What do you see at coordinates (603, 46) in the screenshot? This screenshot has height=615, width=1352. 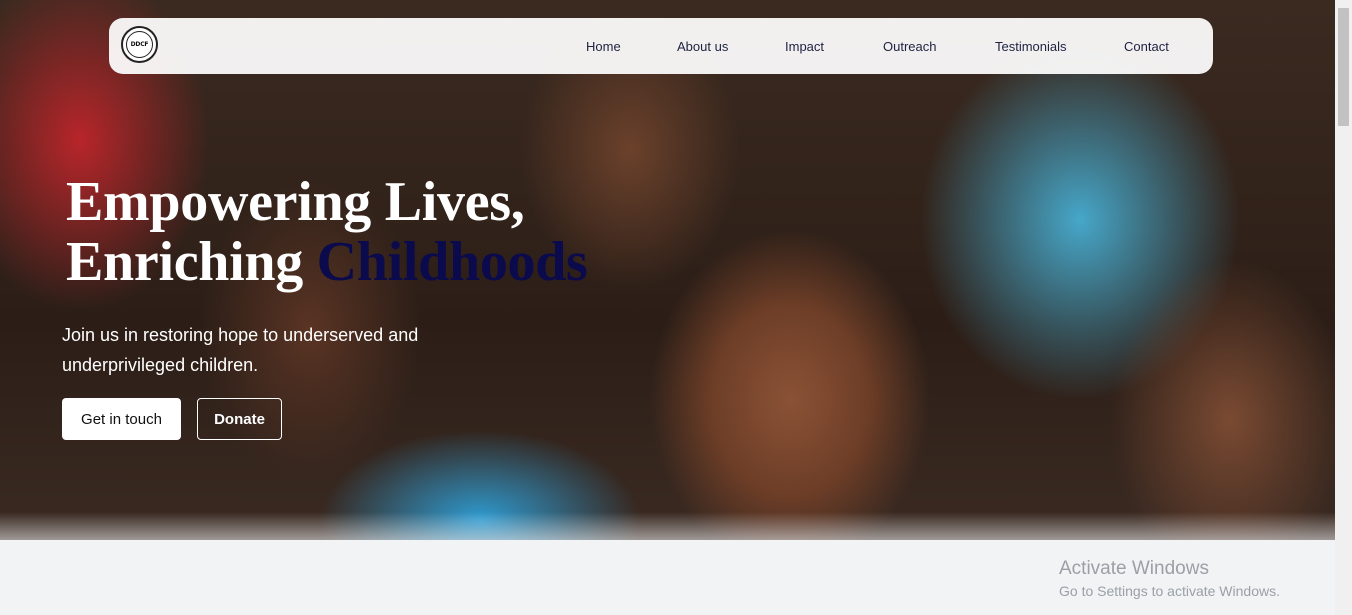 I see `nav-home: Home` at bounding box center [603, 46].